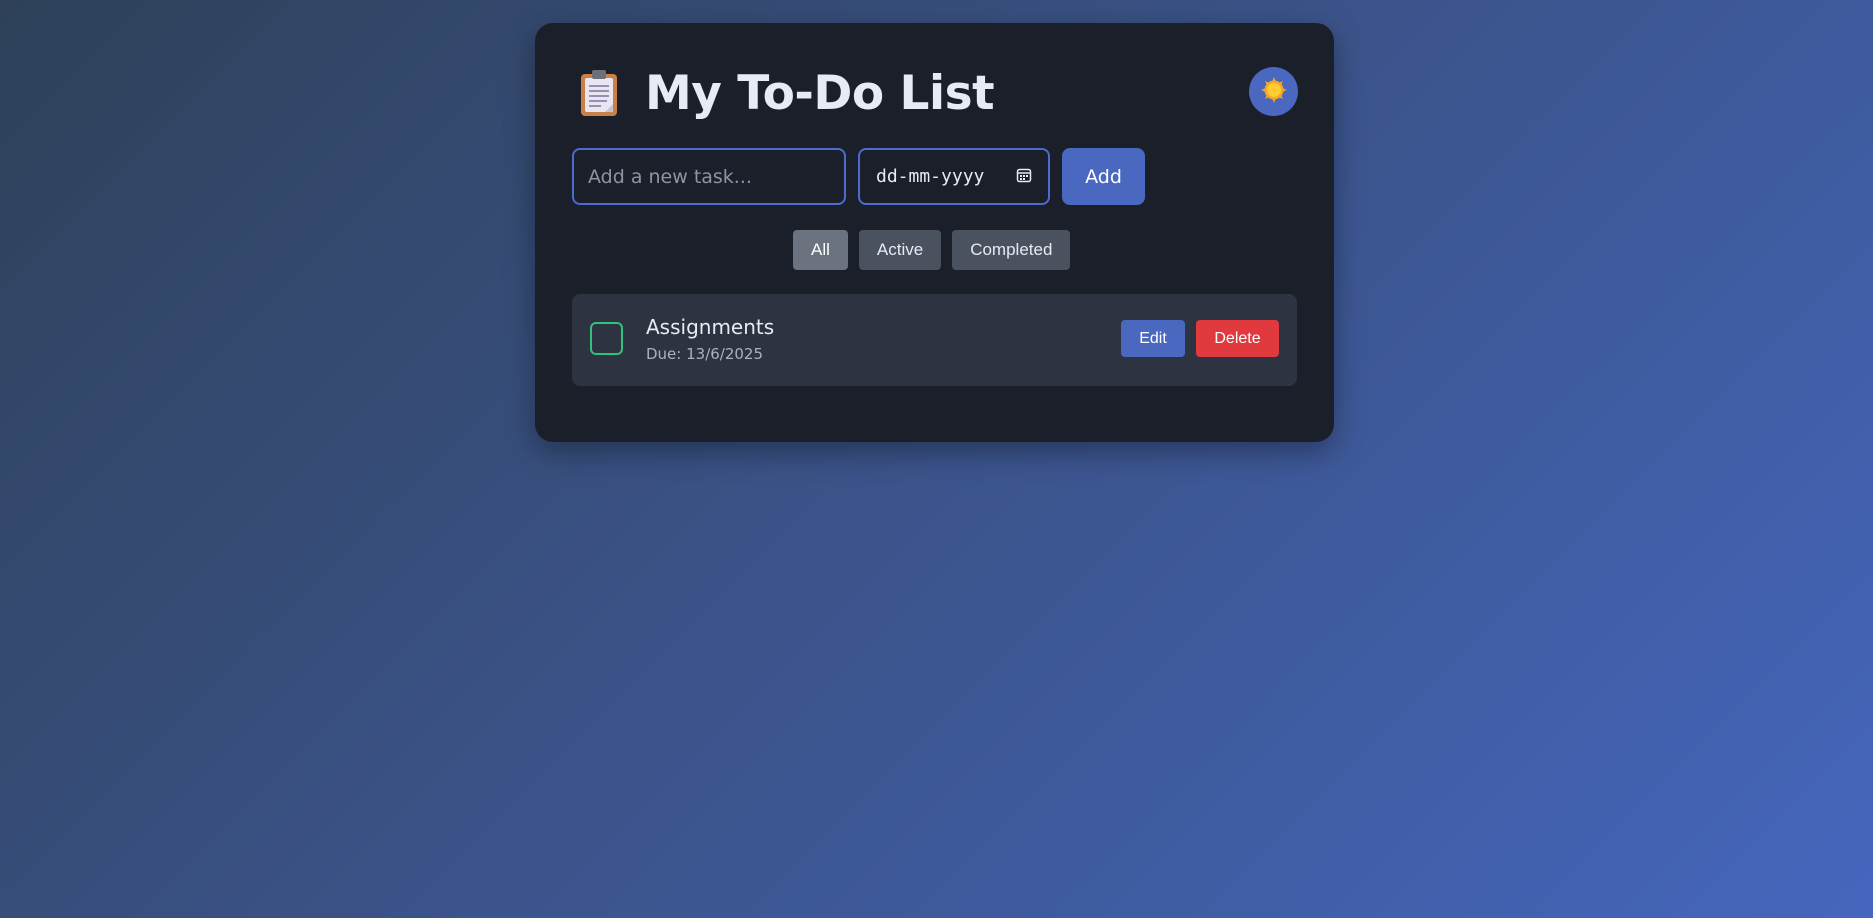 The height and width of the screenshot is (918, 1873). I want to click on edit-task-button: Edit, so click(1153, 338).